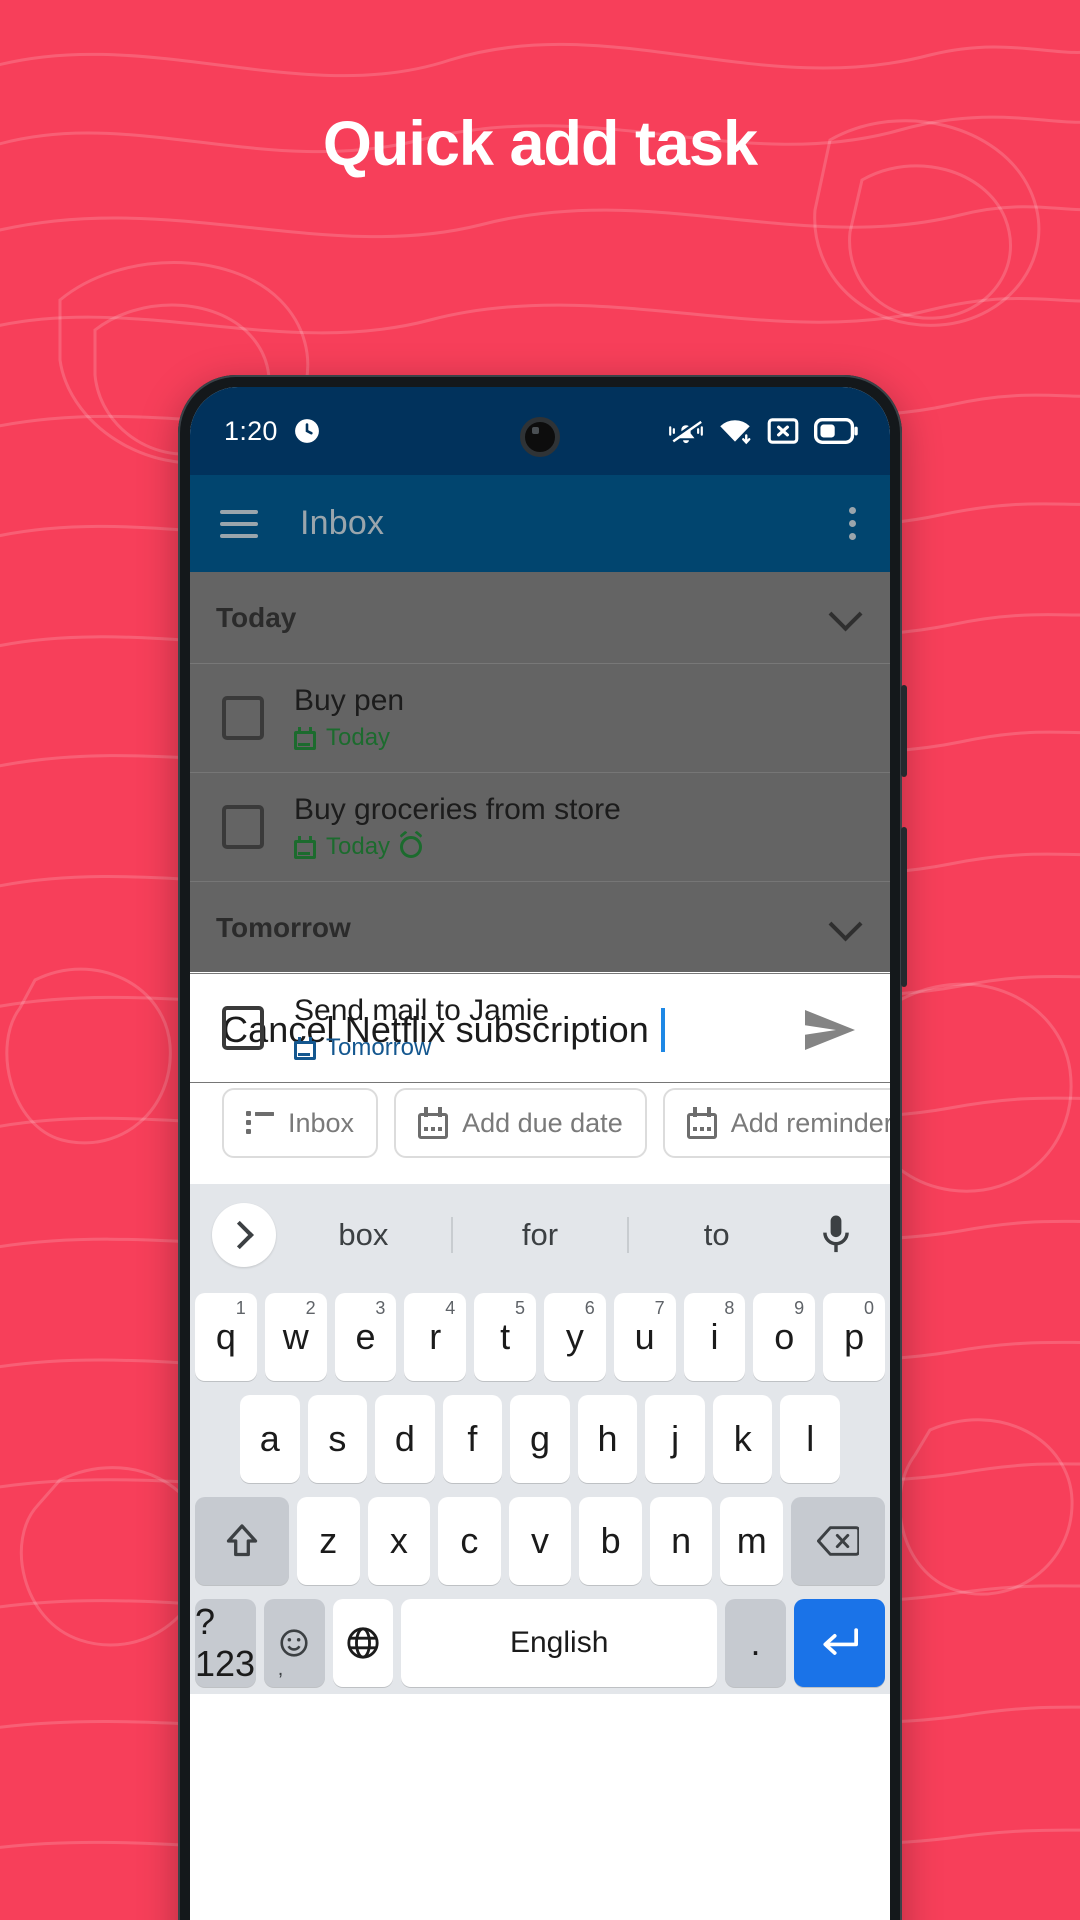 The width and height of the screenshot is (1080, 1920). I want to click on key-a: a, so click(269, 1439).